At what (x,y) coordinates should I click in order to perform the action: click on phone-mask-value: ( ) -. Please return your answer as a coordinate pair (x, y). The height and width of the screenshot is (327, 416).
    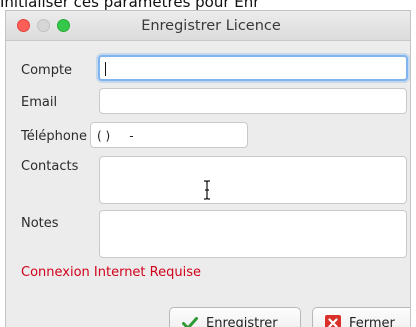
    Looking at the image, I should click on (115, 136).